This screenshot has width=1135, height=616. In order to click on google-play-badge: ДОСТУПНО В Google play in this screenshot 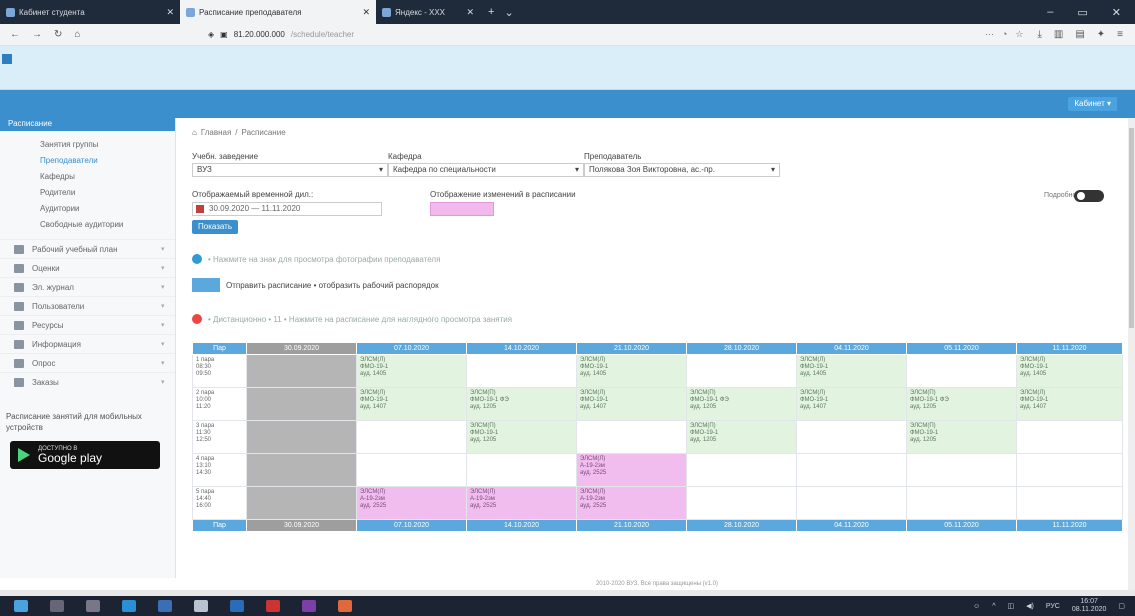, I will do `click(85, 455)`.